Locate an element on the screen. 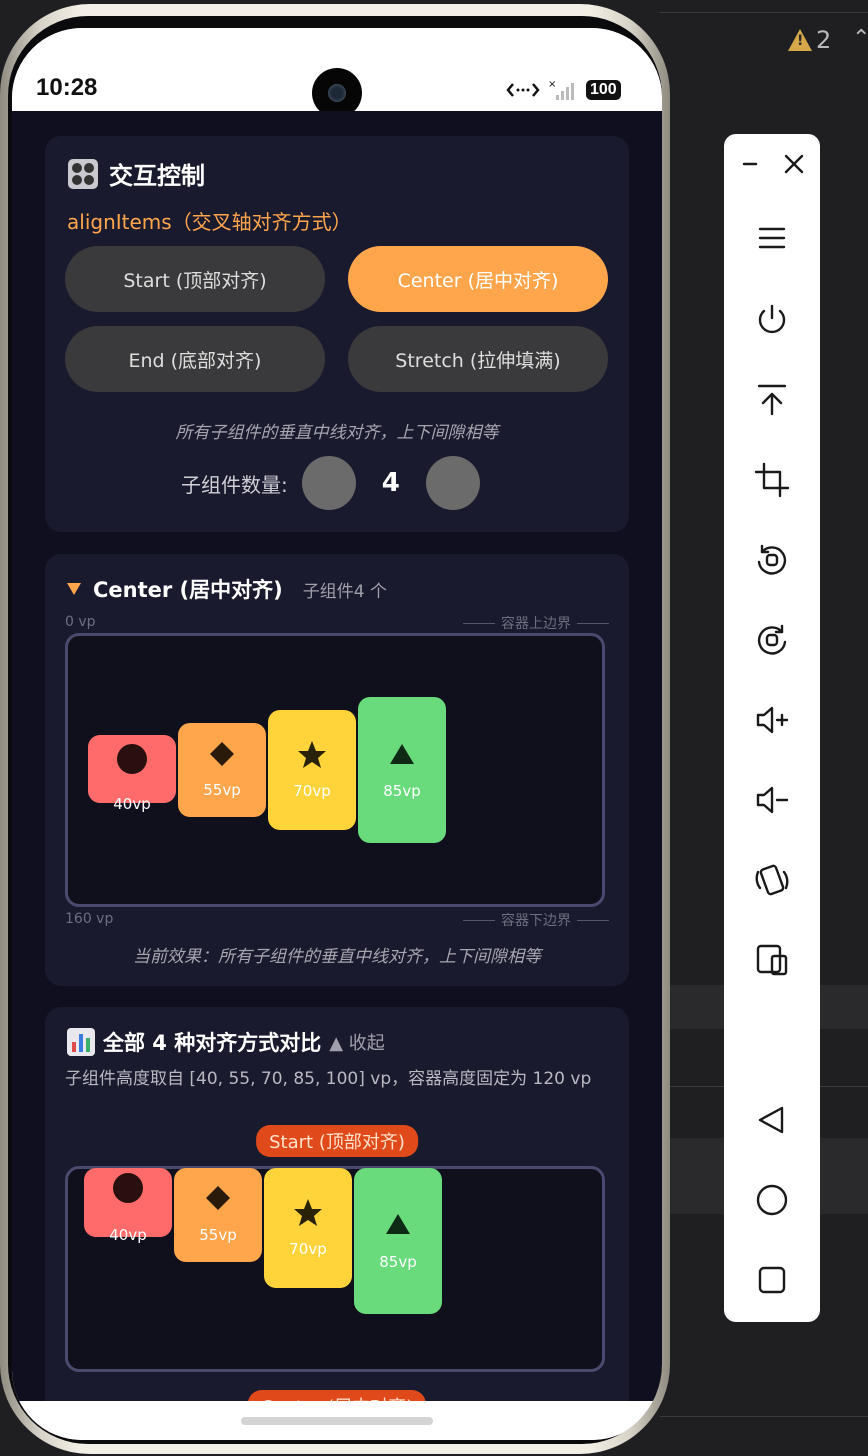 This screenshot has height=1456, width=868. count-value: 4 is located at coordinates (390, 483).